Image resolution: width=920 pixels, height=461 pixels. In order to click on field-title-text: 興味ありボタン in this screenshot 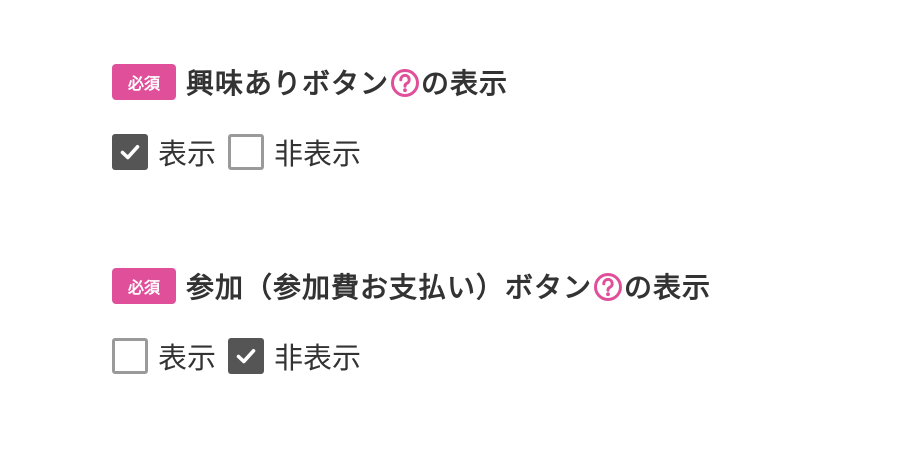, I will do `click(288, 83)`.